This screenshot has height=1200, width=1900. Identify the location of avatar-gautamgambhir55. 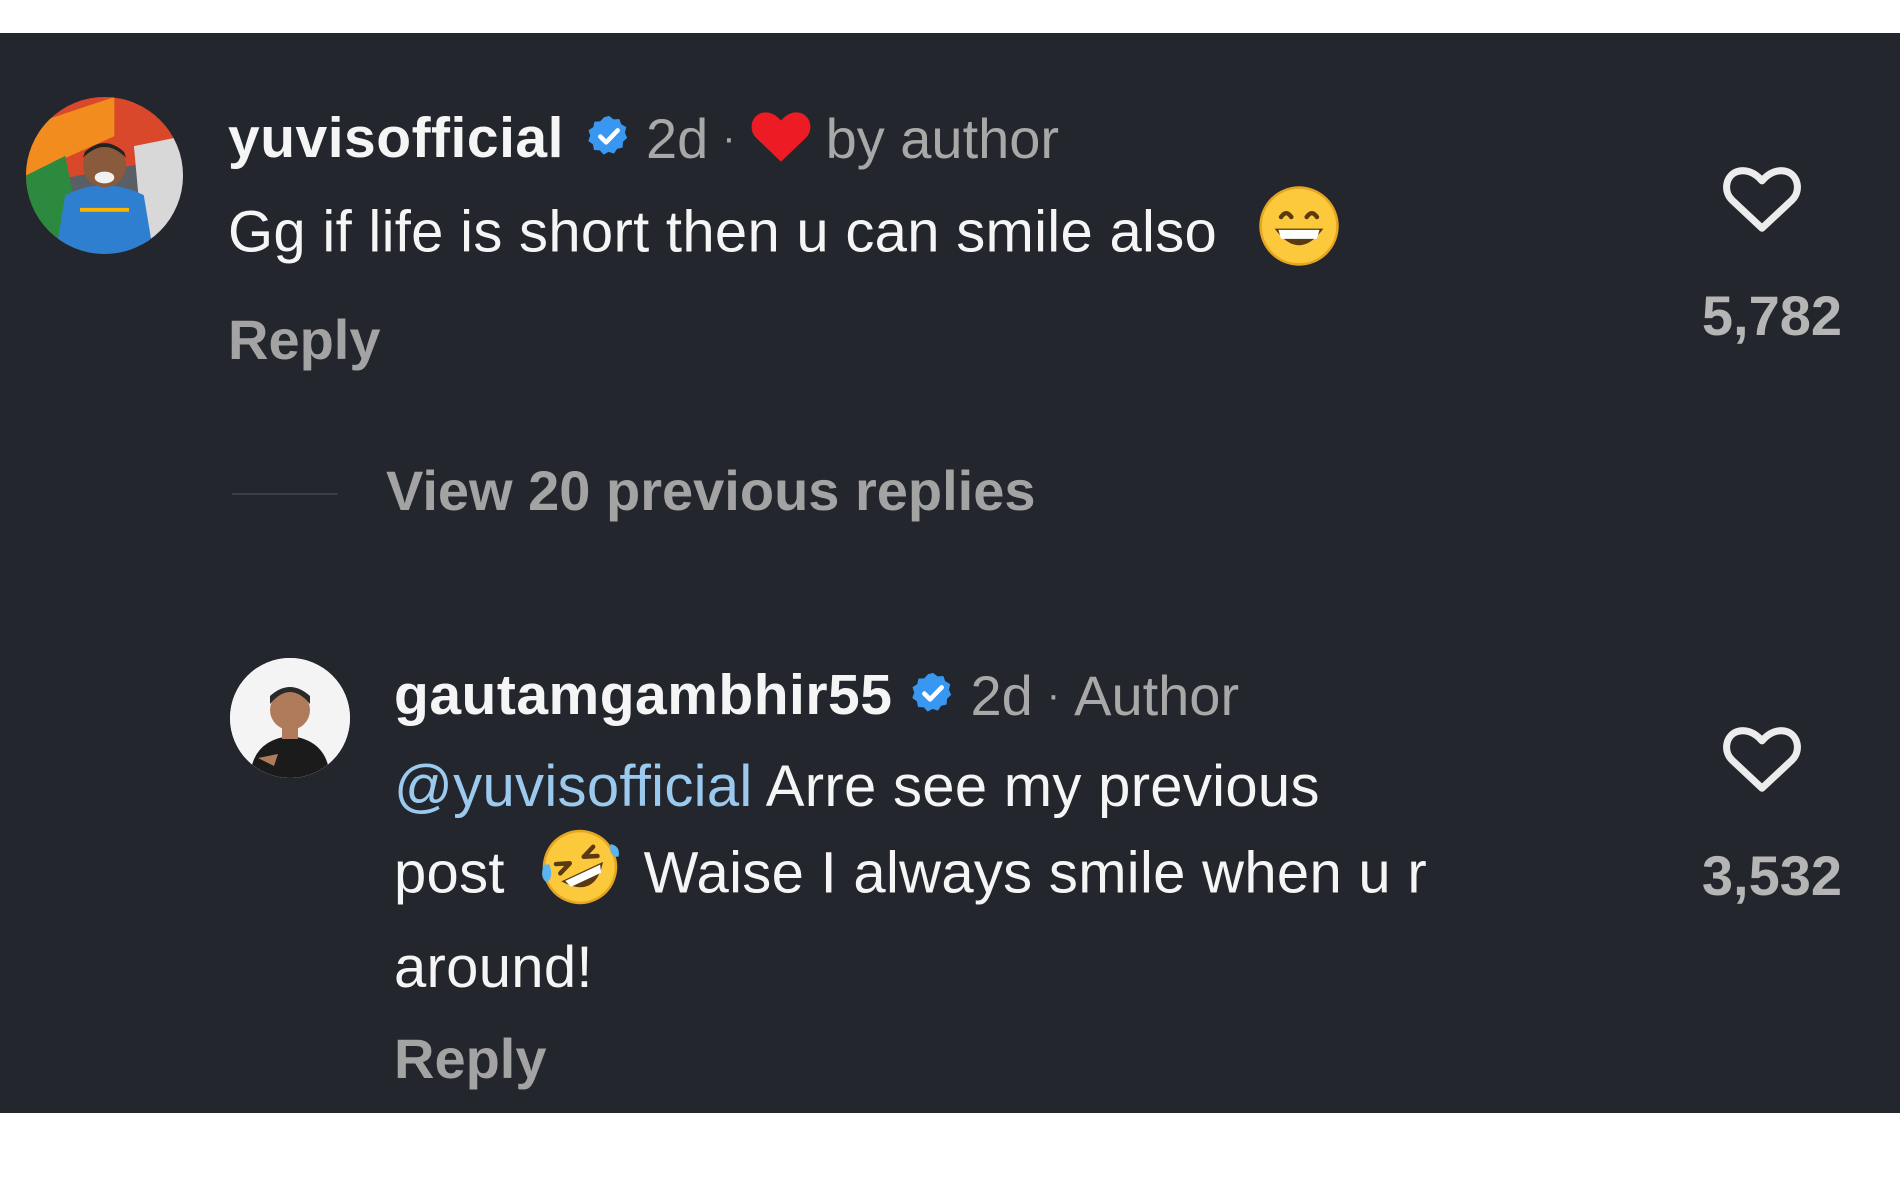
(290, 718).